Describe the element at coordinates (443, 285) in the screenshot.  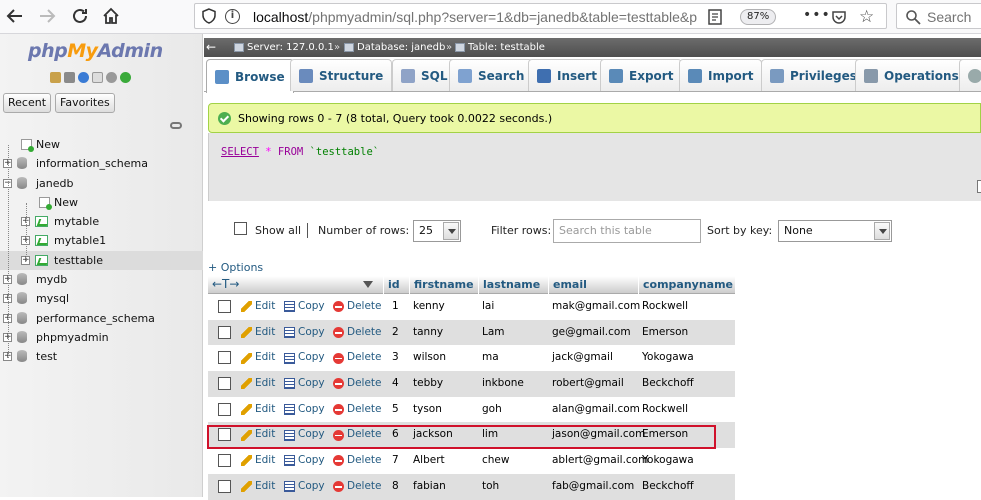
I see `column-header-firstname: firstname` at that location.